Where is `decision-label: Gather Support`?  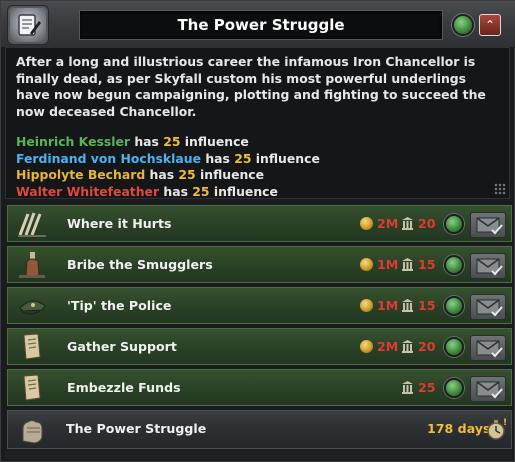 decision-label: Gather Support is located at coordinates (122, 346).